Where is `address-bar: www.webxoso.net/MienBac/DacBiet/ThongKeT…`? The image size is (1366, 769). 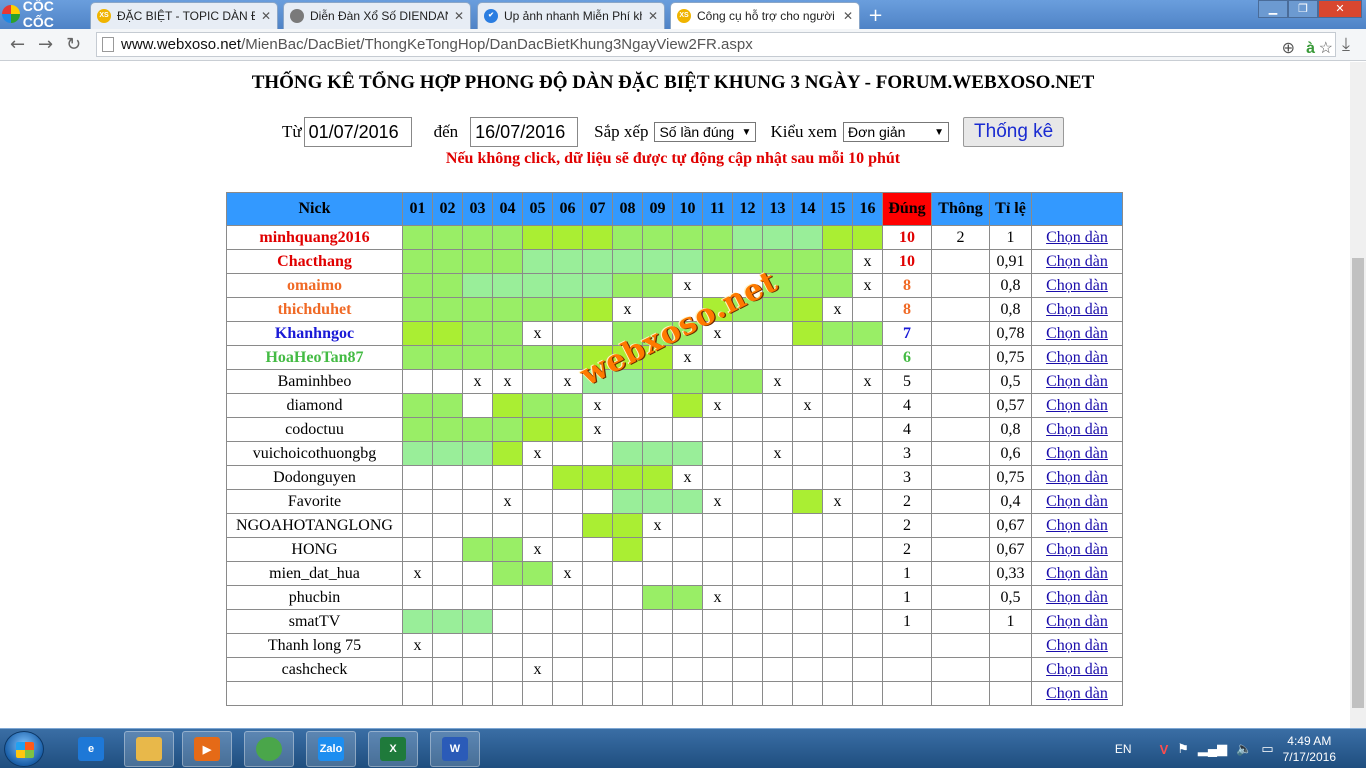 address-bar: www.webxoso.net/MienBac/DacBiet/ThongKeT… is located at coordinates (716, 44).